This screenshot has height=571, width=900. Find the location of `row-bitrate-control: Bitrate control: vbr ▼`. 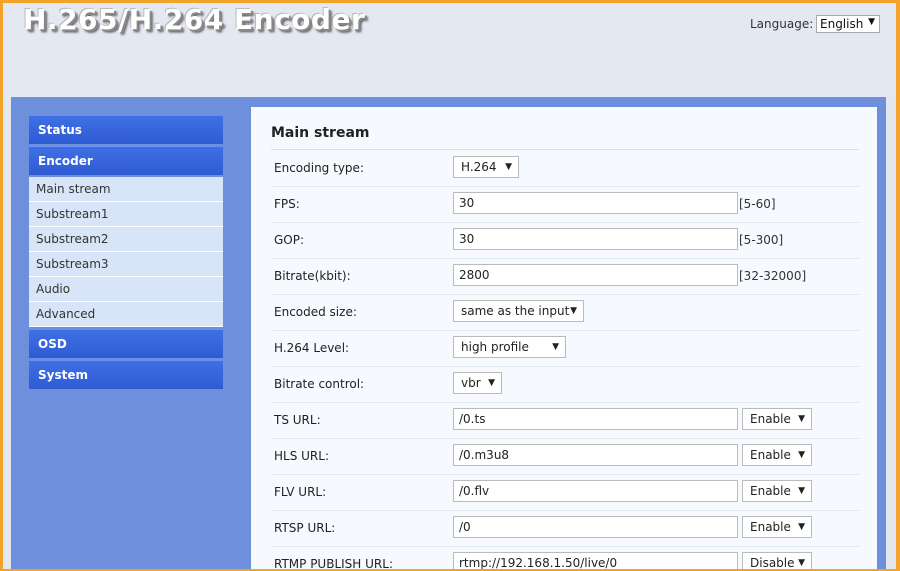

row-bitrate-control: Bitrate control: vbr ▼ is located at coordinates (565, 384).